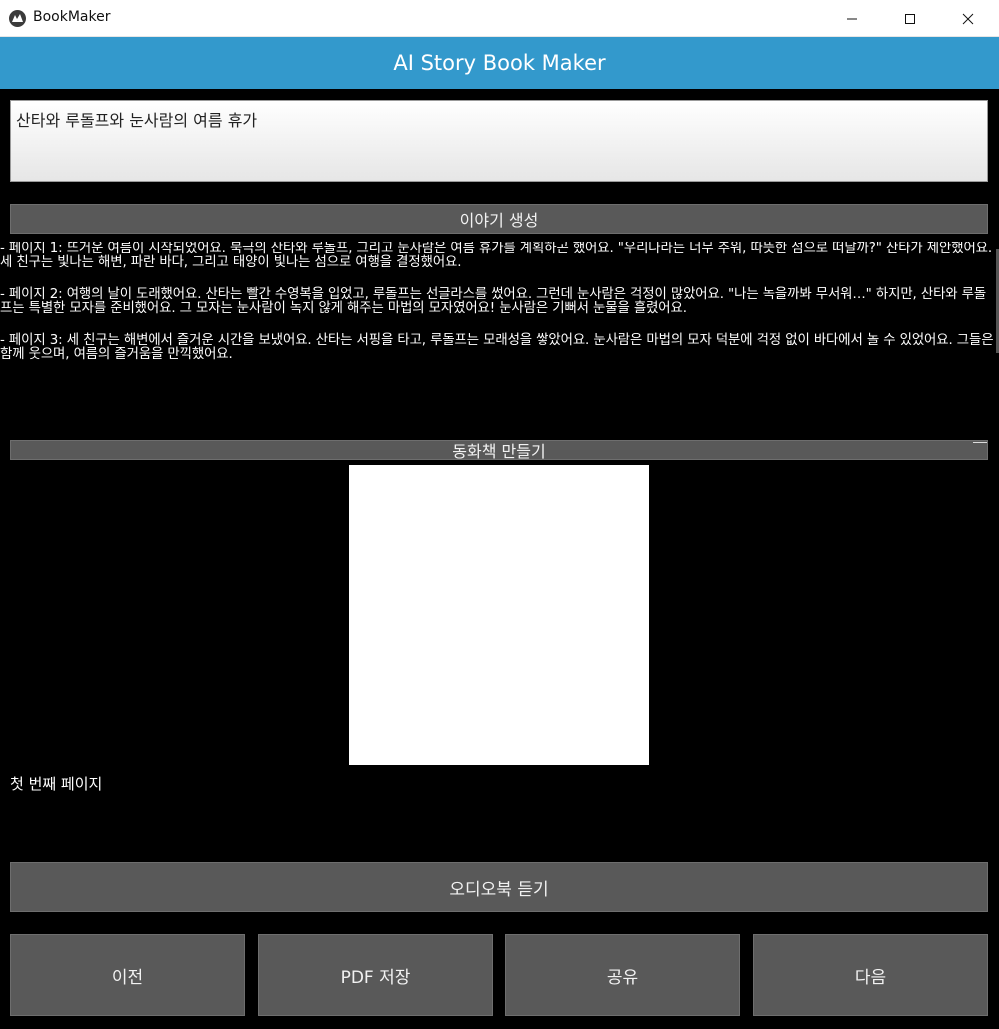 This screenshot has width=999, height=1029. I want to click on generate-story-label: 이야기 생성, so click(499, 220).